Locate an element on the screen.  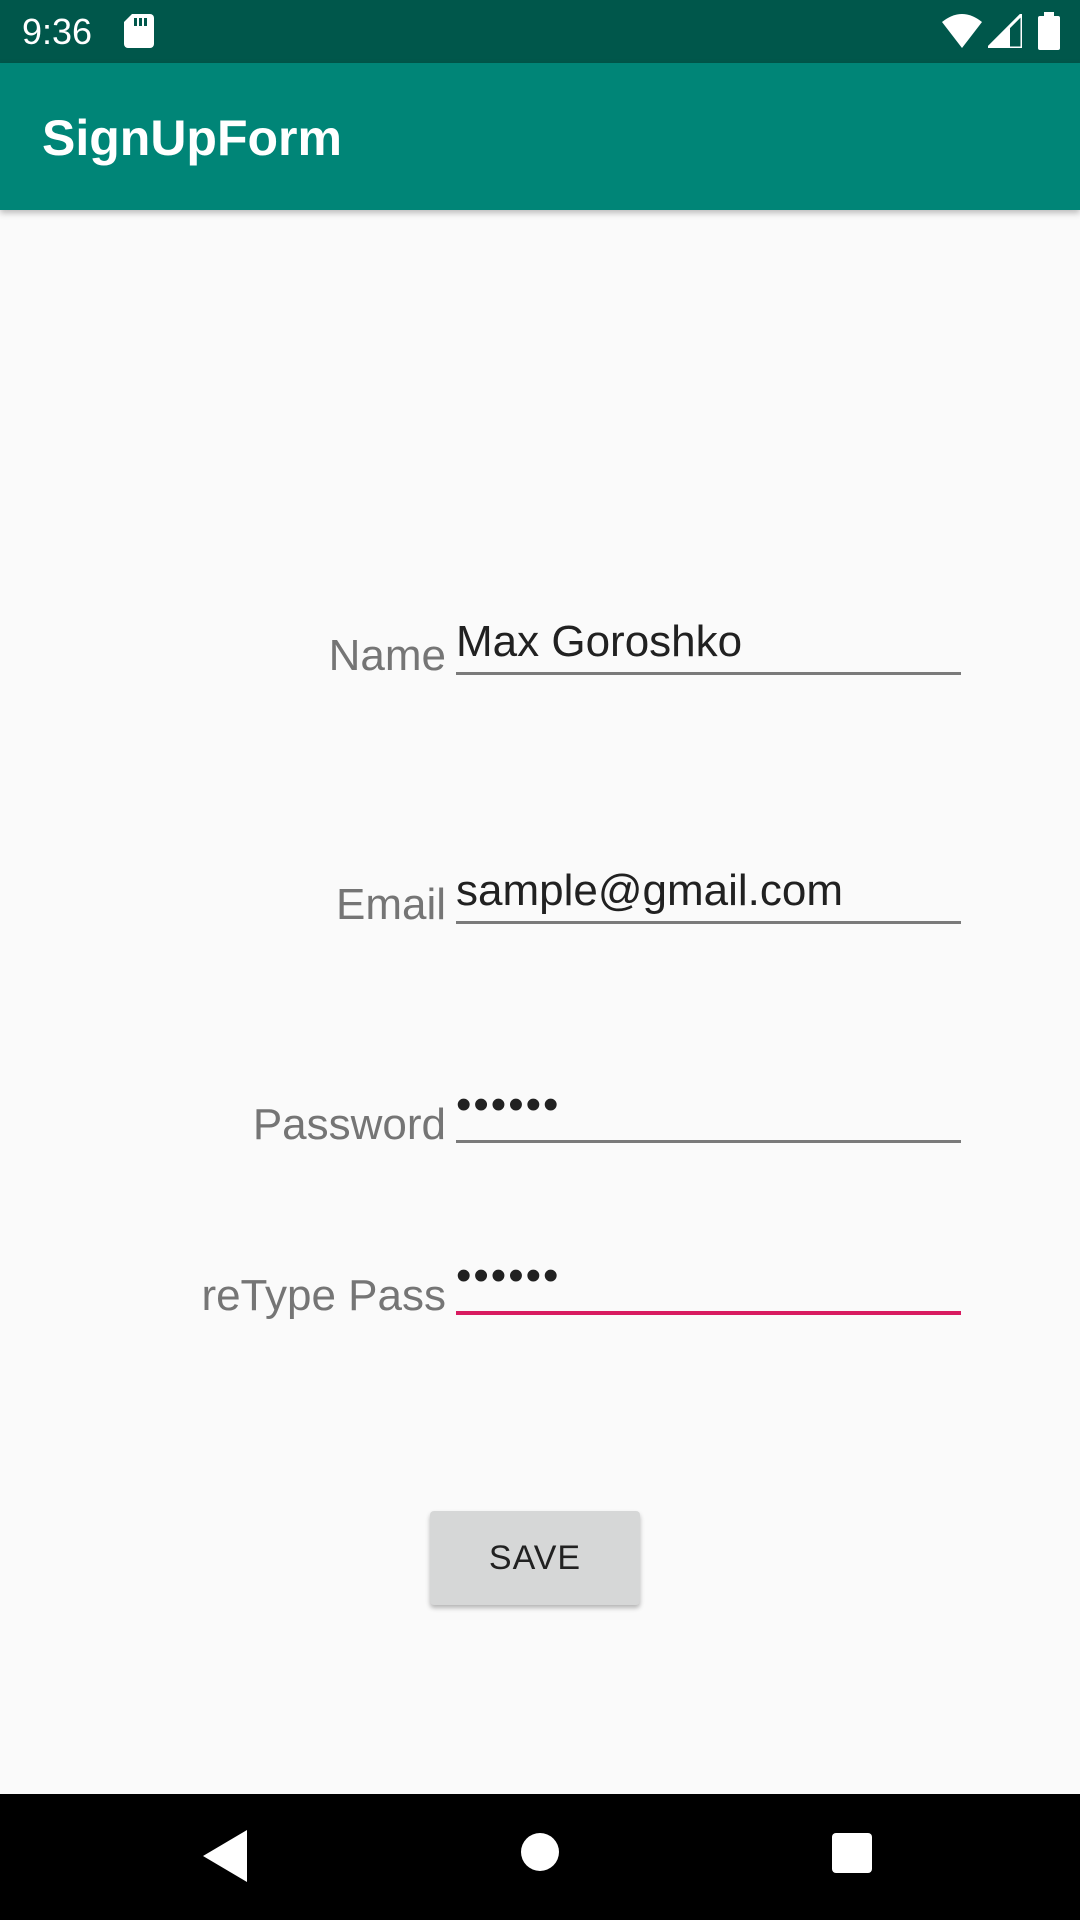
home-icon is located at coordinates (540, 1852).